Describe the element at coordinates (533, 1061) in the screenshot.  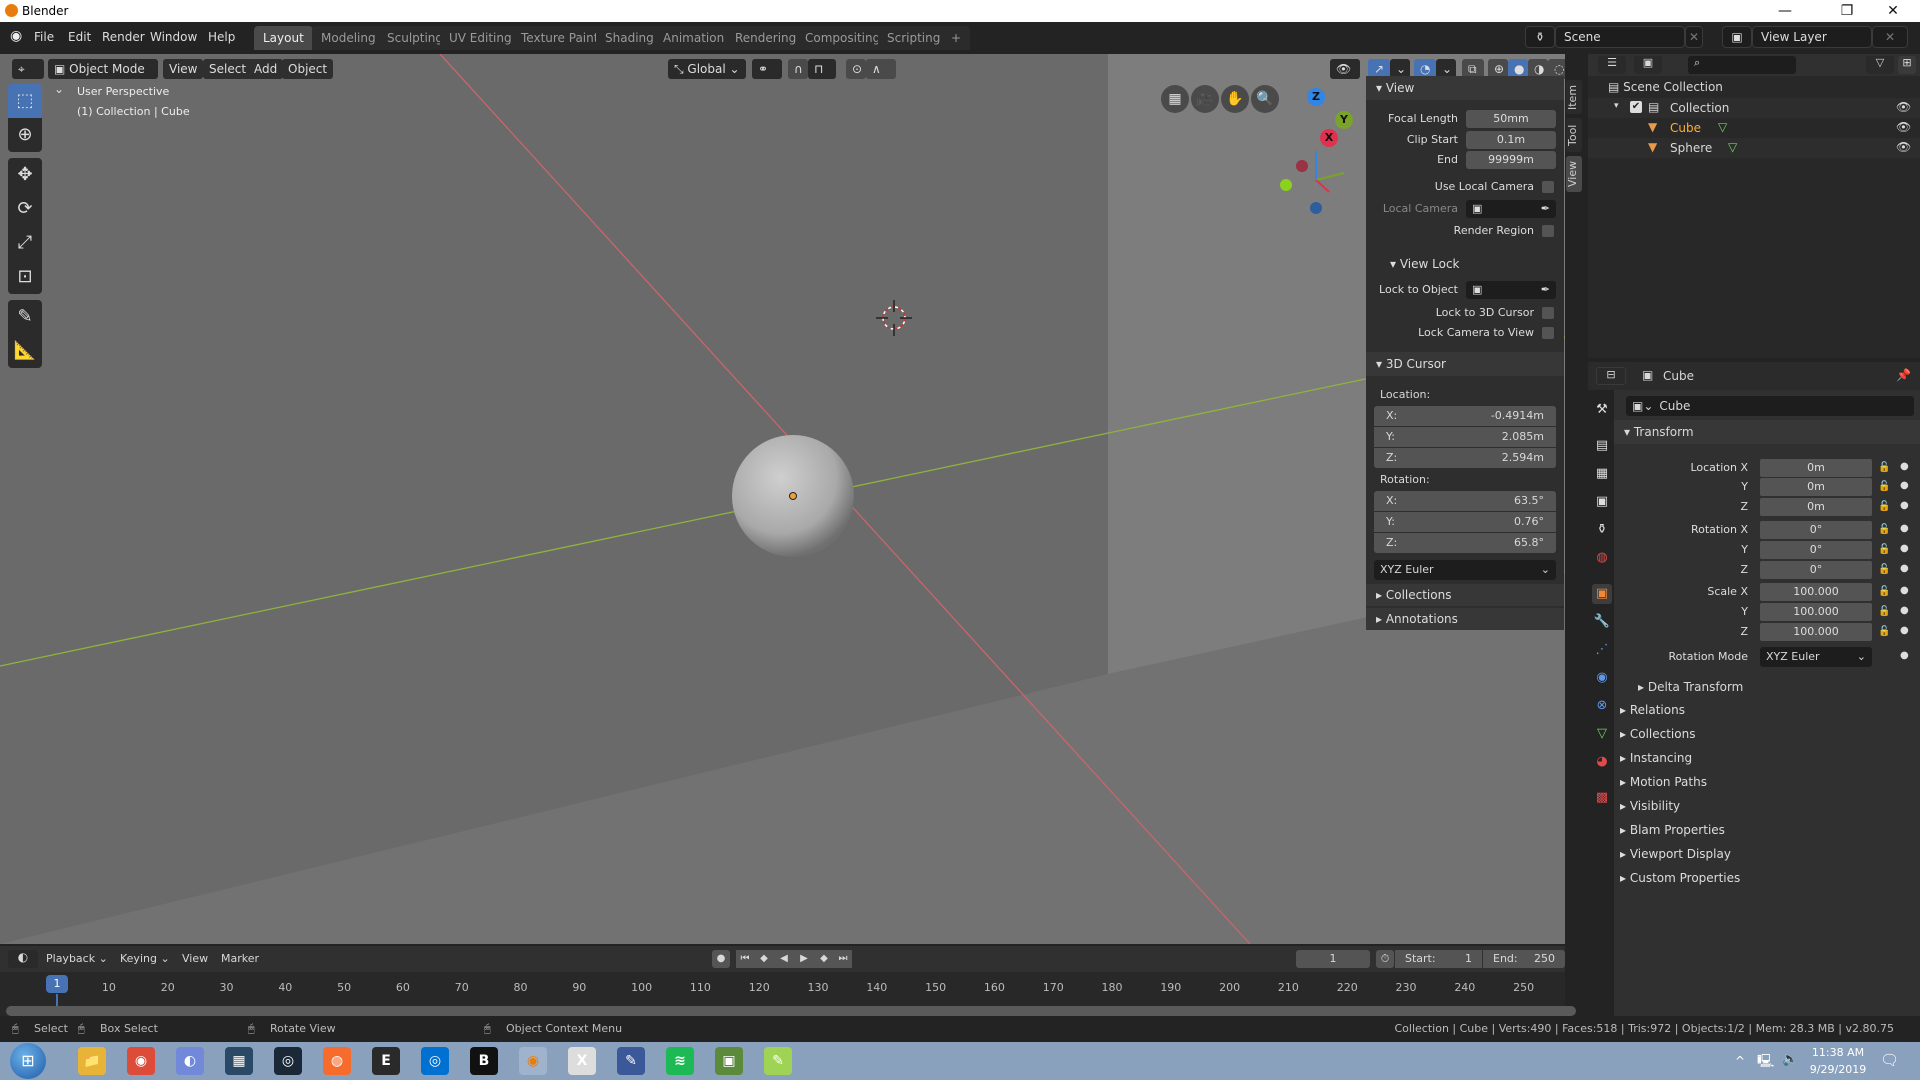
I see `taskbar-app-blender-icon: ◉` at that location.